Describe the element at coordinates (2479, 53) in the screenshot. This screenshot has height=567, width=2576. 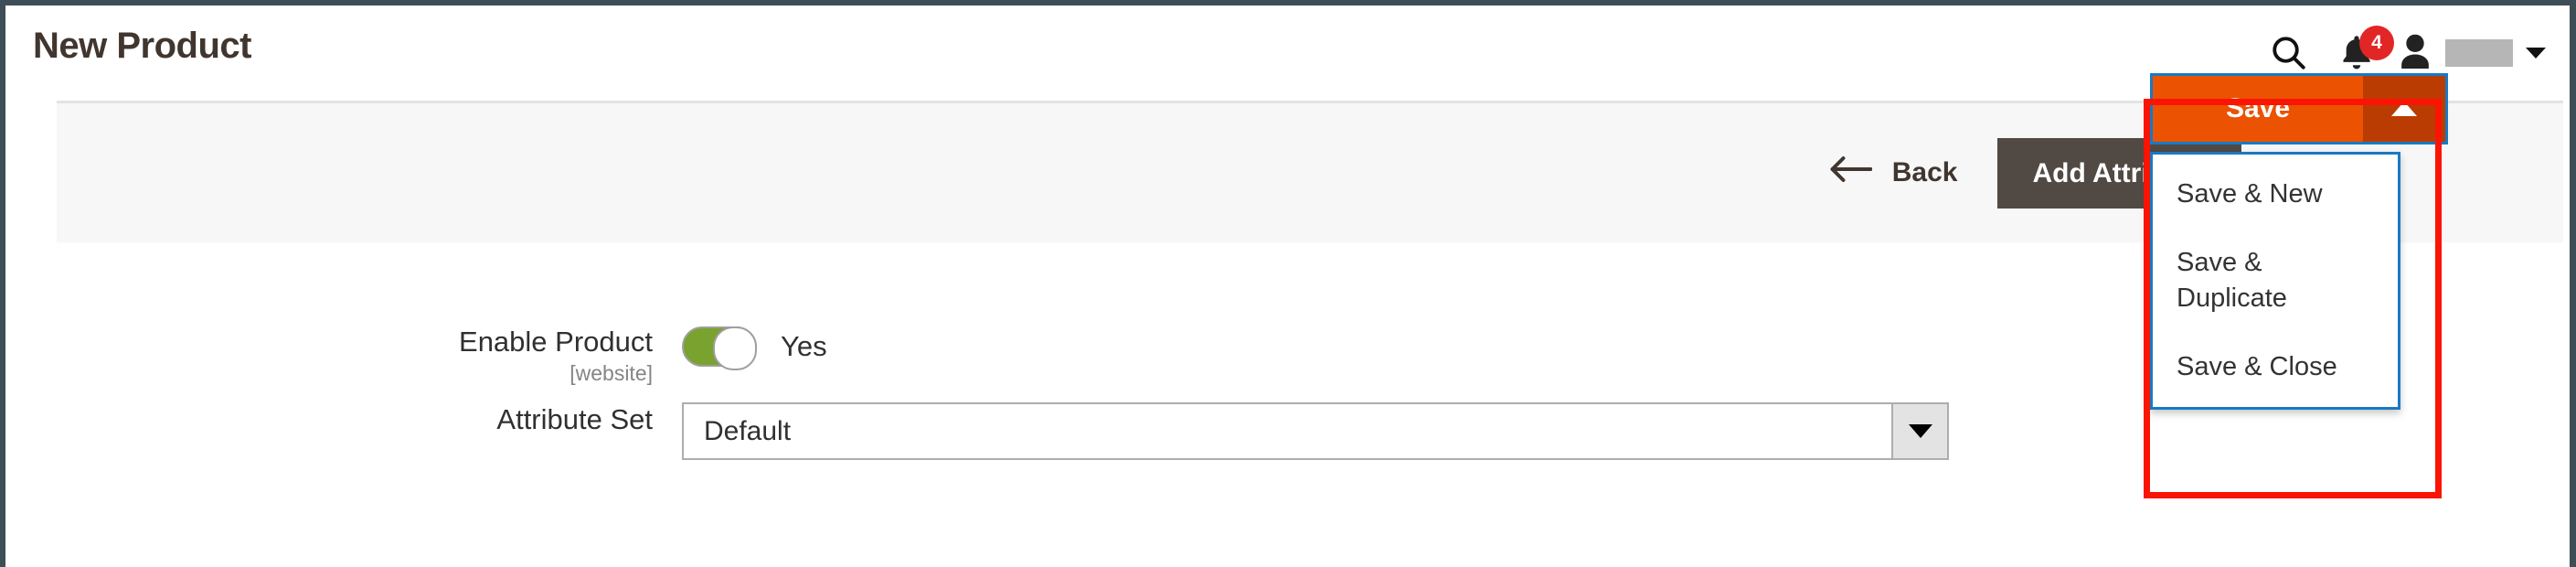
I see `user-name-redacted` at that location.